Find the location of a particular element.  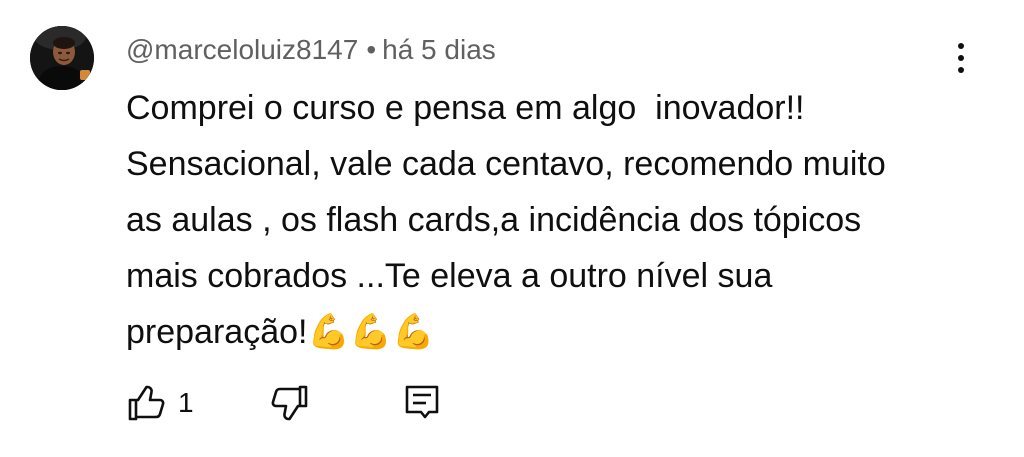

reply-comment-icon is located at coordinates (421, 402).